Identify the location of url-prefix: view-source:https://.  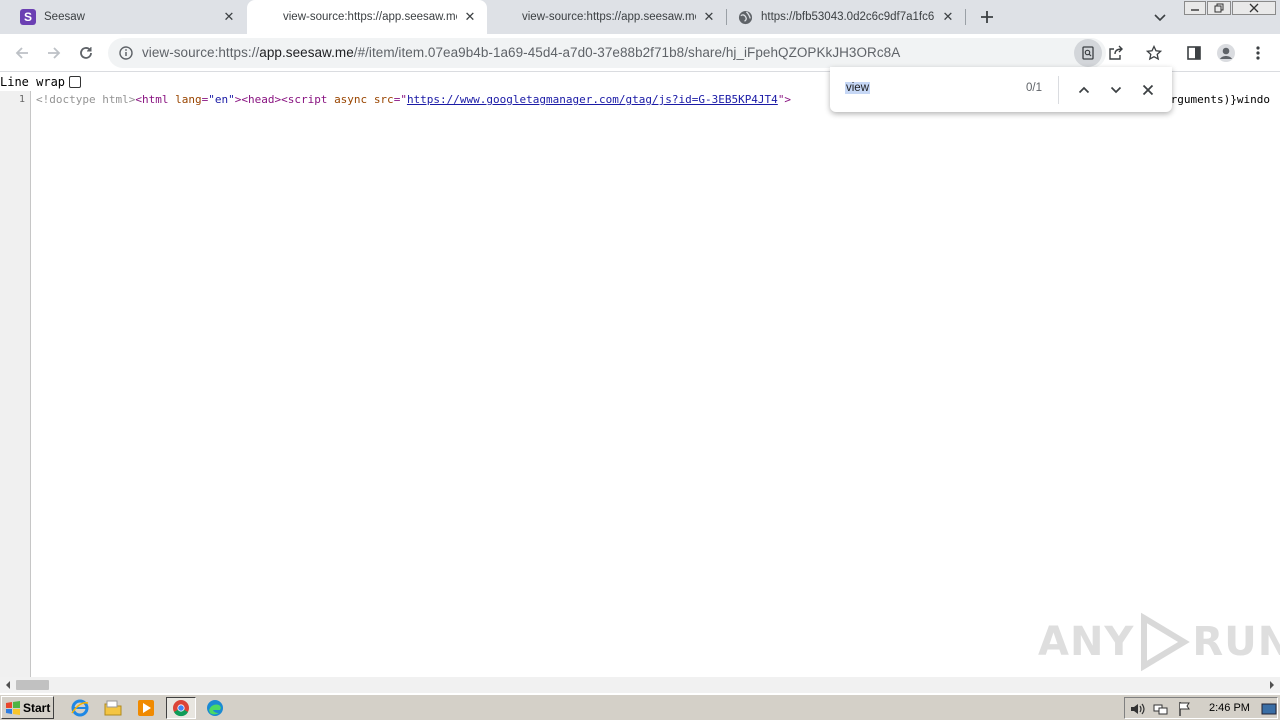
(201, 52).